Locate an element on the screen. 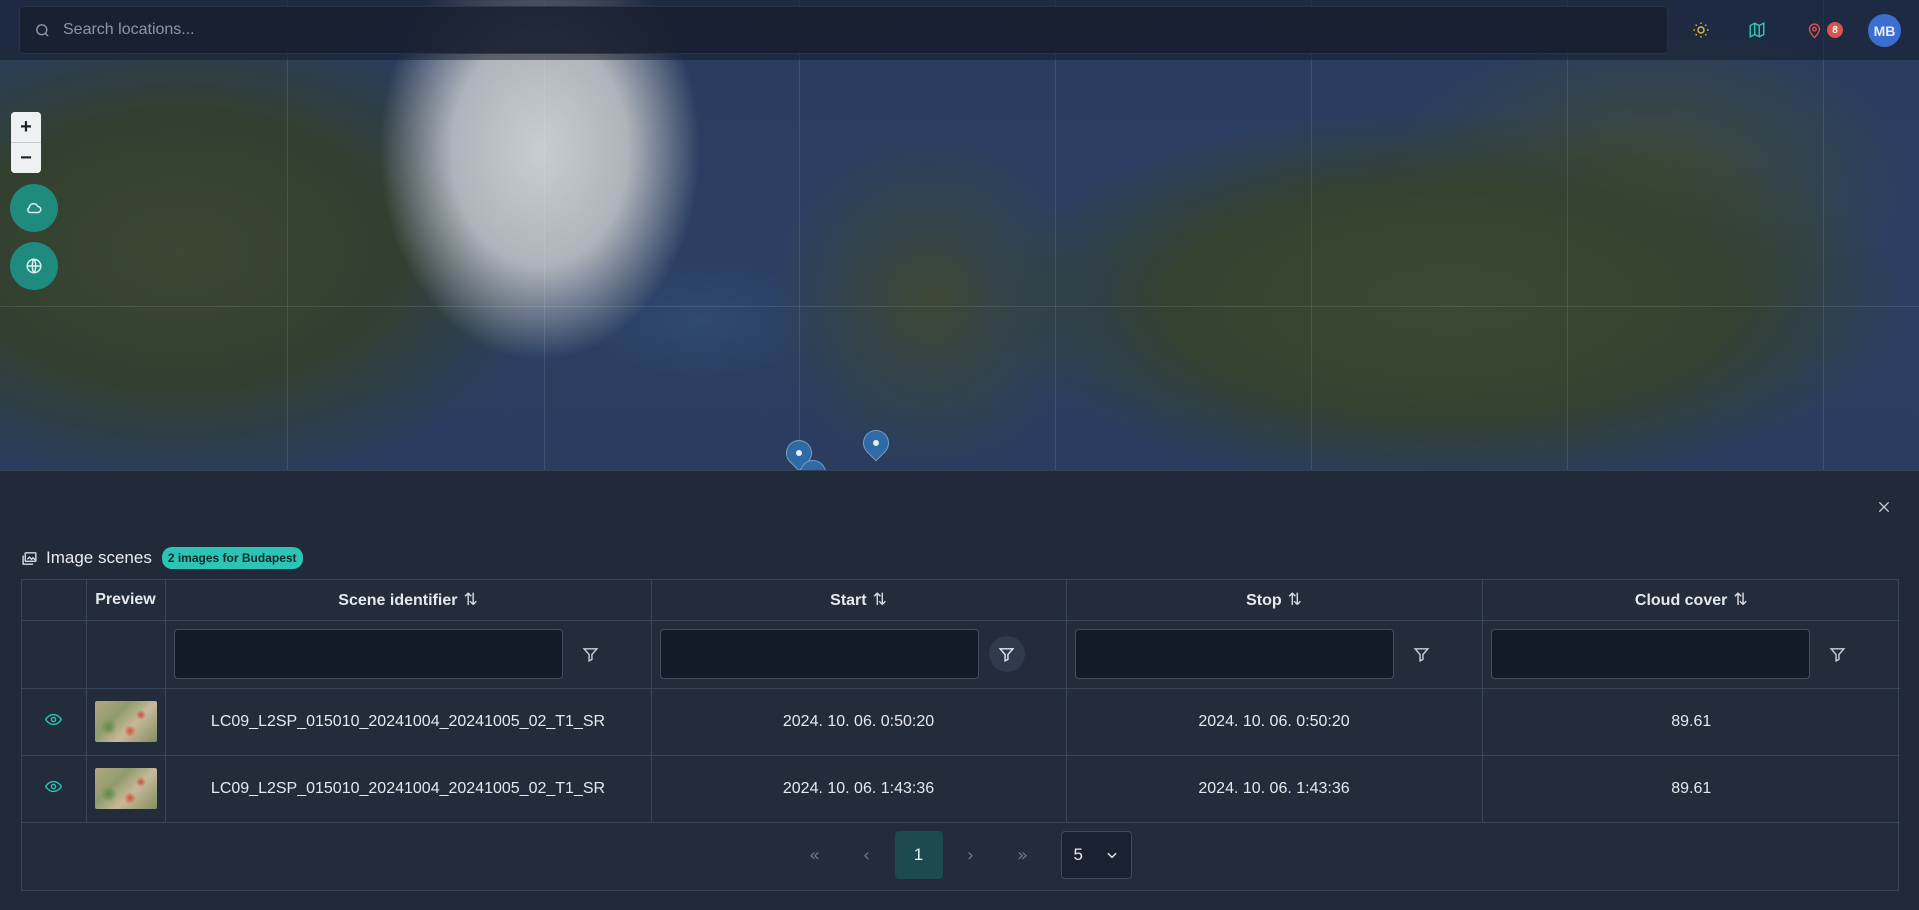  search-input is located at coordinates (813, 30).